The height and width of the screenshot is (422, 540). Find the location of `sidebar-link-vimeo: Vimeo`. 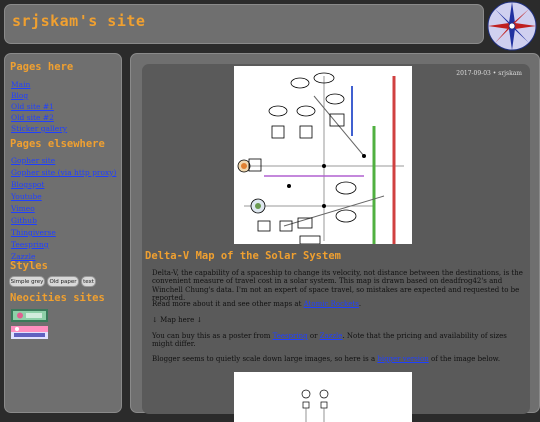

sidebar-link-vimeo: Vimeo is located at coordinates (23, 208).